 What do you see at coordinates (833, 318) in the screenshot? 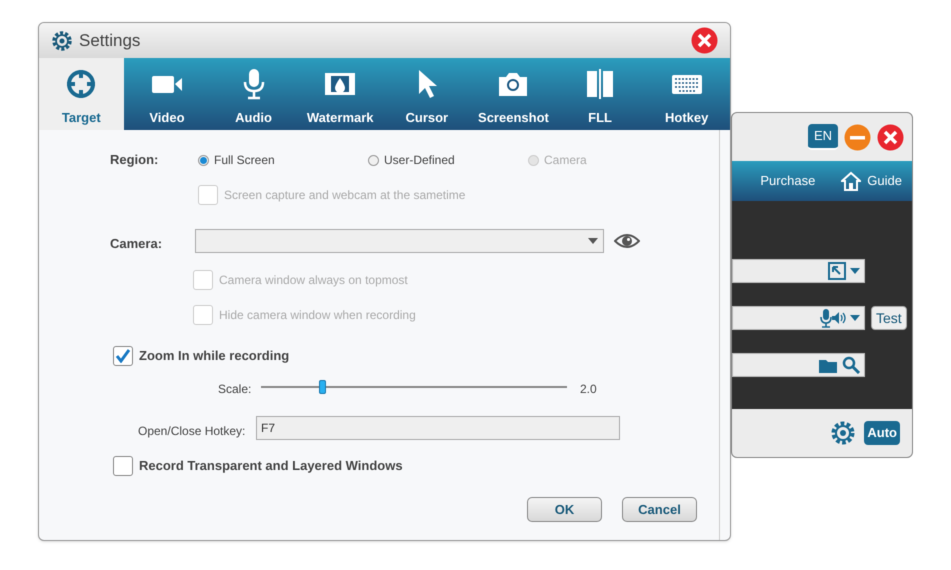
I see `microphone-speaker-icon` at bounding box center [833, 318].